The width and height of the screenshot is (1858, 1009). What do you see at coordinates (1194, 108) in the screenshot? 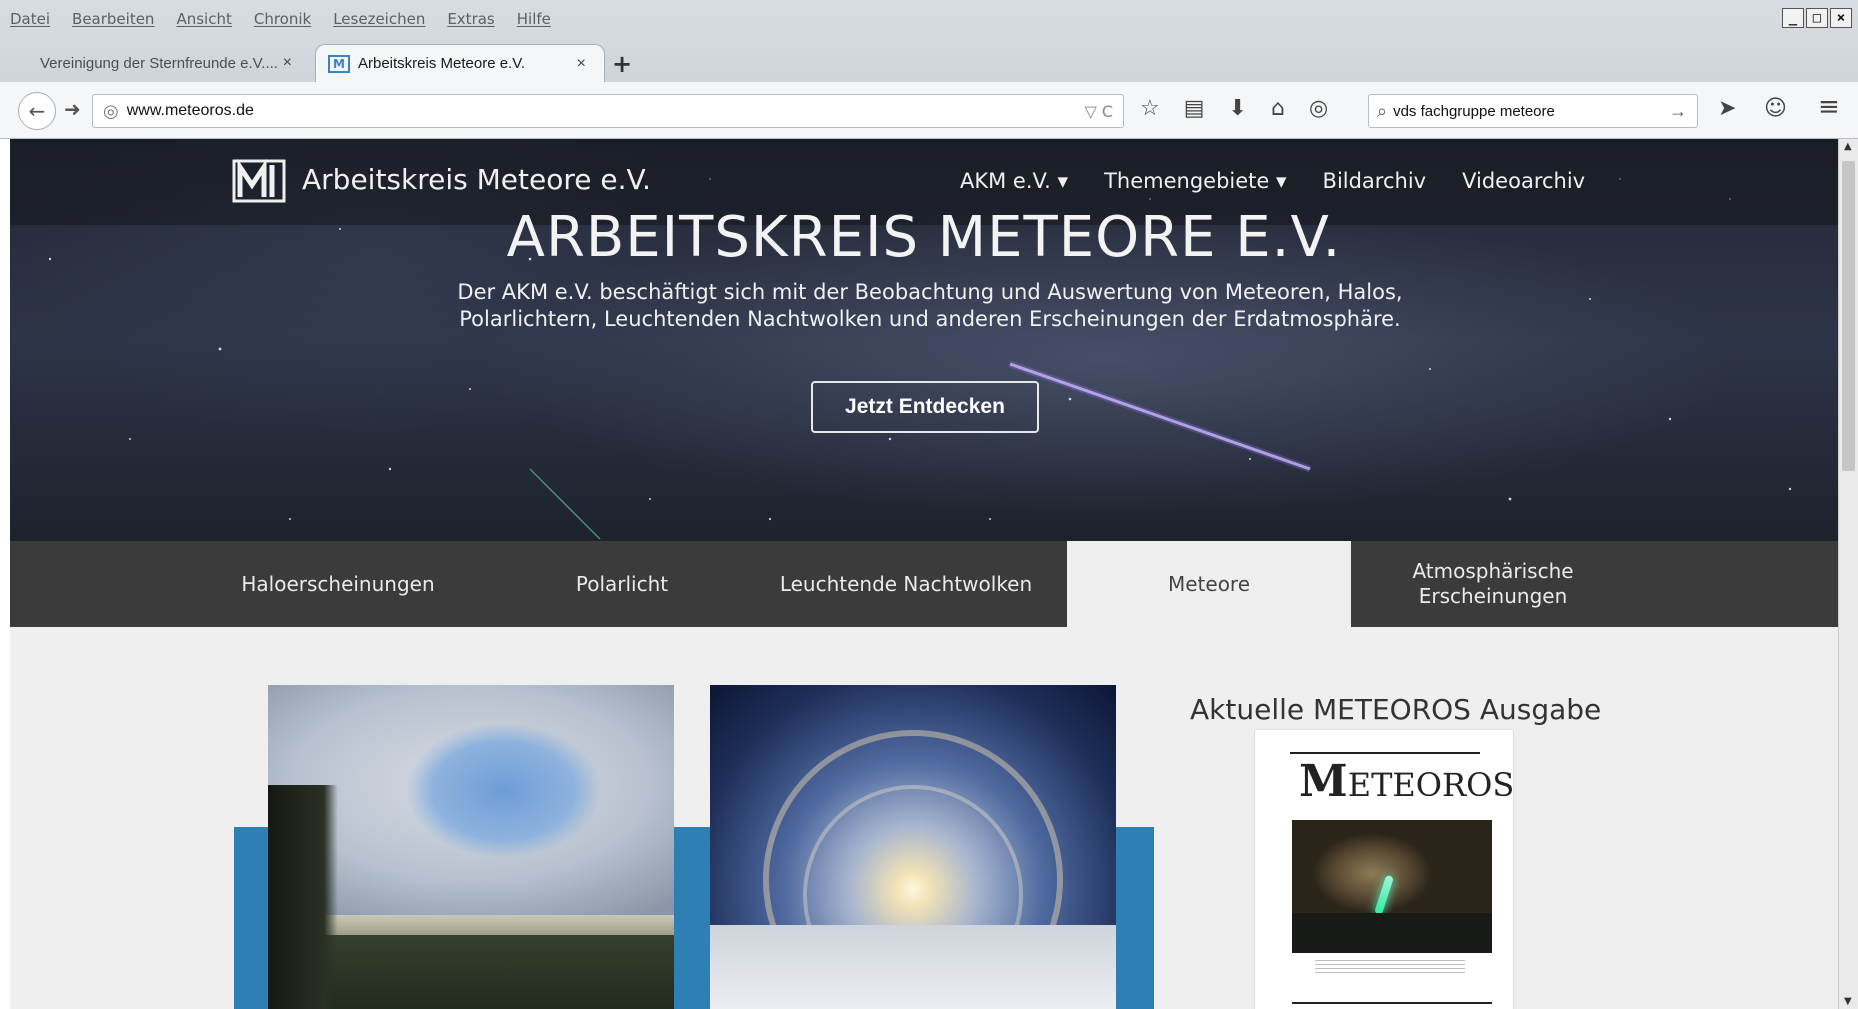
I see `bookmarks-list-icon: ▤` at bounding box center [1194, 108].